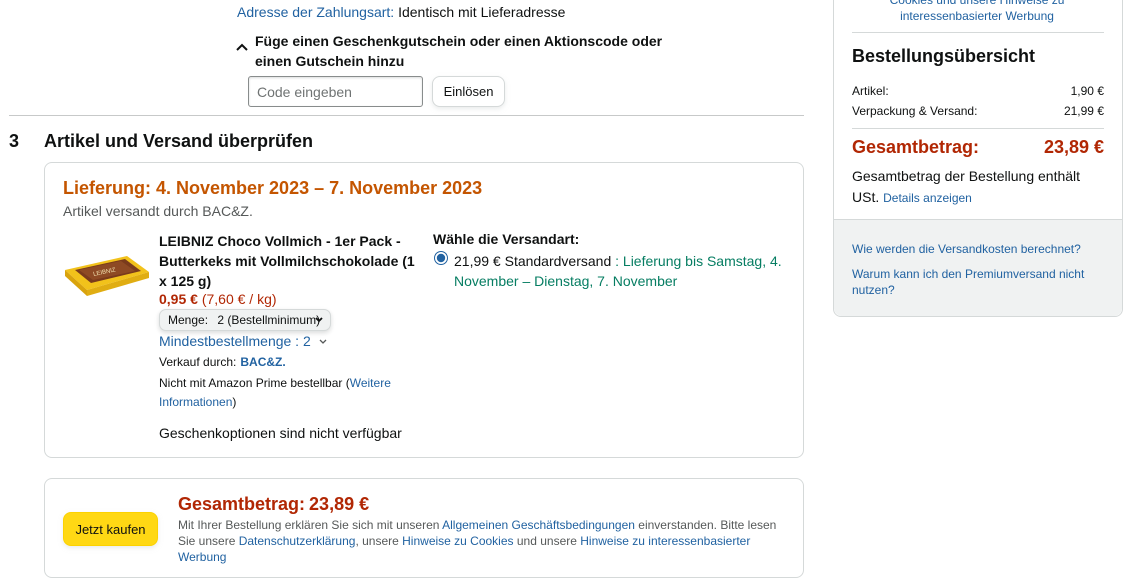 The width and height of the screenshot is (1136, 578). What do you see at coordinates (944, 56) in the screenshot?
I see `summary-title: Bestellungsübersicht` at bounding box center [944, 56].